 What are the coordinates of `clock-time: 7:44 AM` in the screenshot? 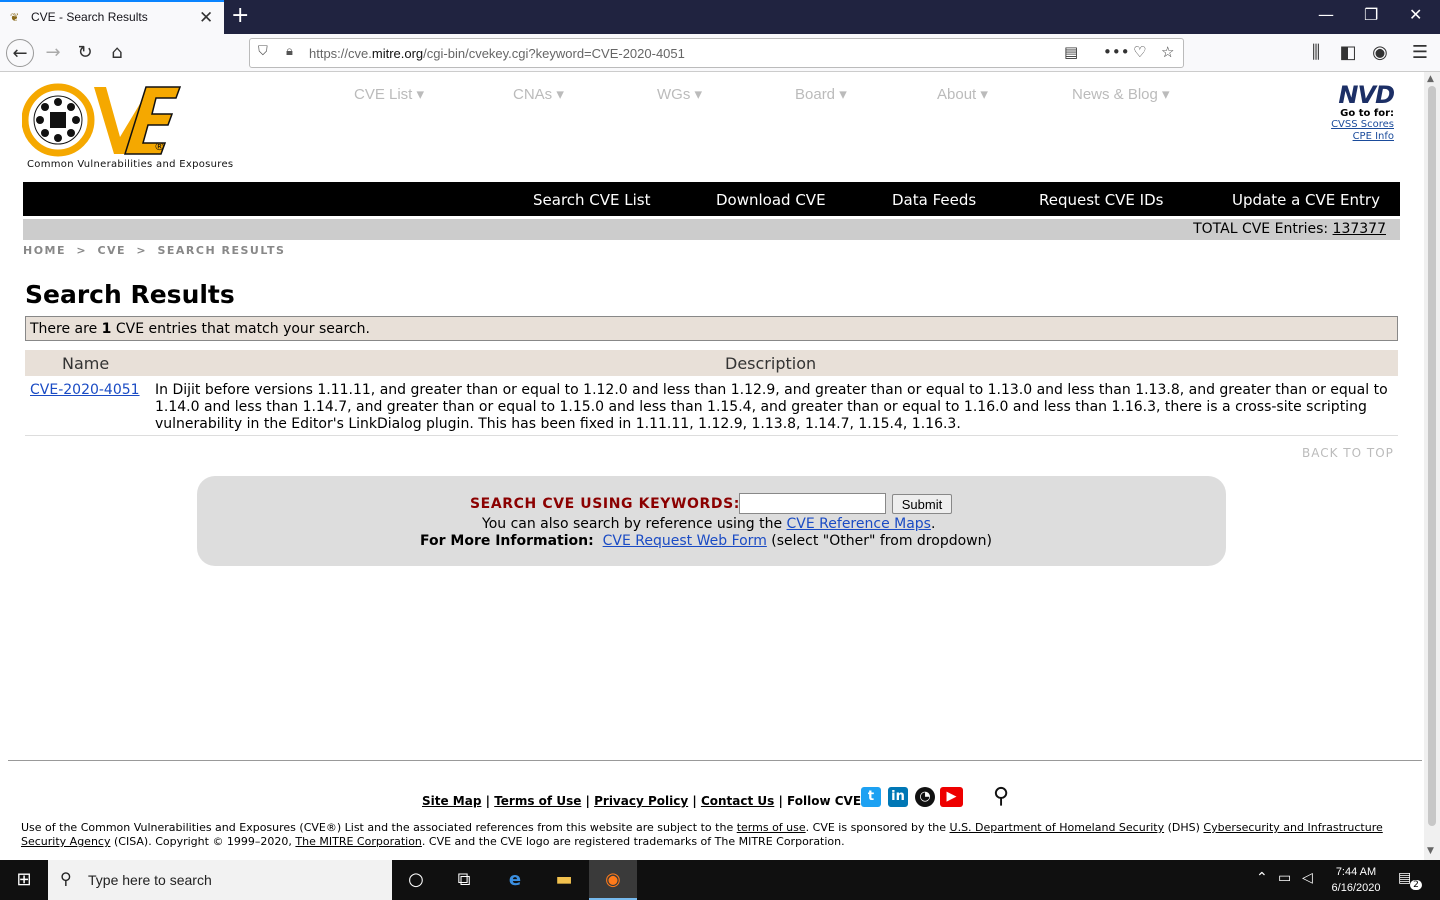 It's located at (1356, 872).